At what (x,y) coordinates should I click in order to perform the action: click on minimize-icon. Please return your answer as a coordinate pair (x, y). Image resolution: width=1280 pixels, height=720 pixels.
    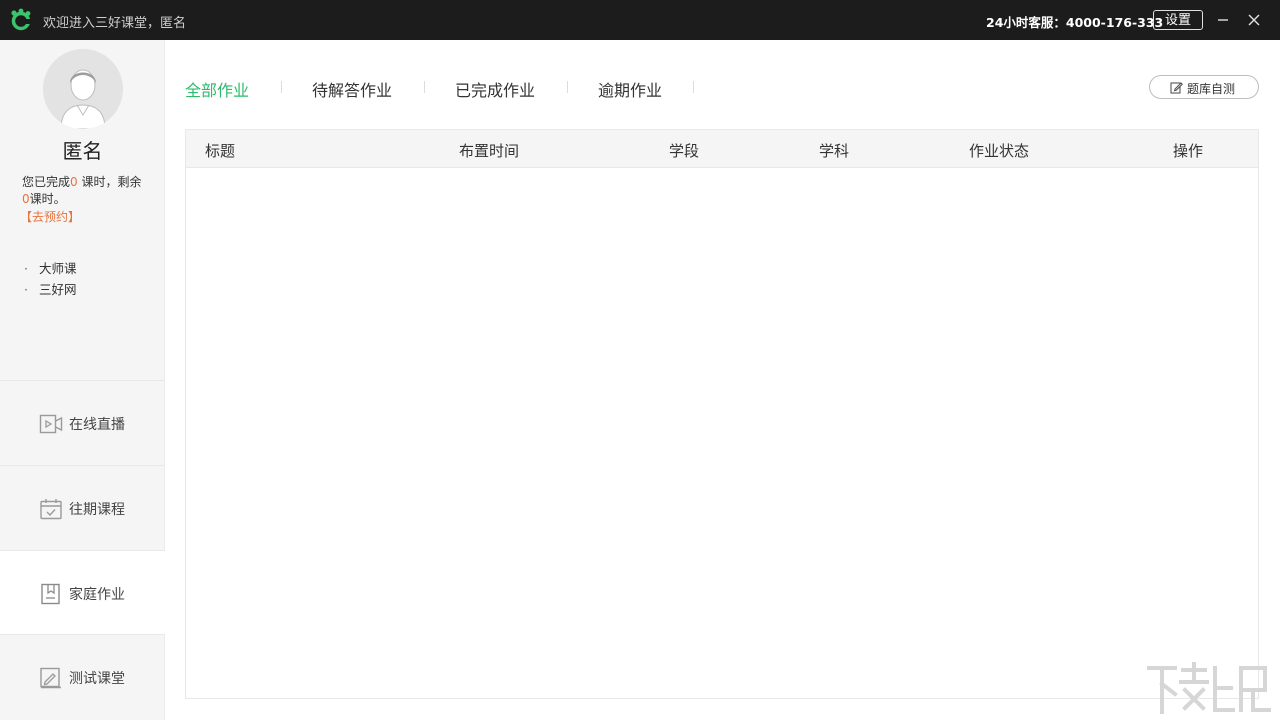
    Looking at the image, I should click on (1223, 20).